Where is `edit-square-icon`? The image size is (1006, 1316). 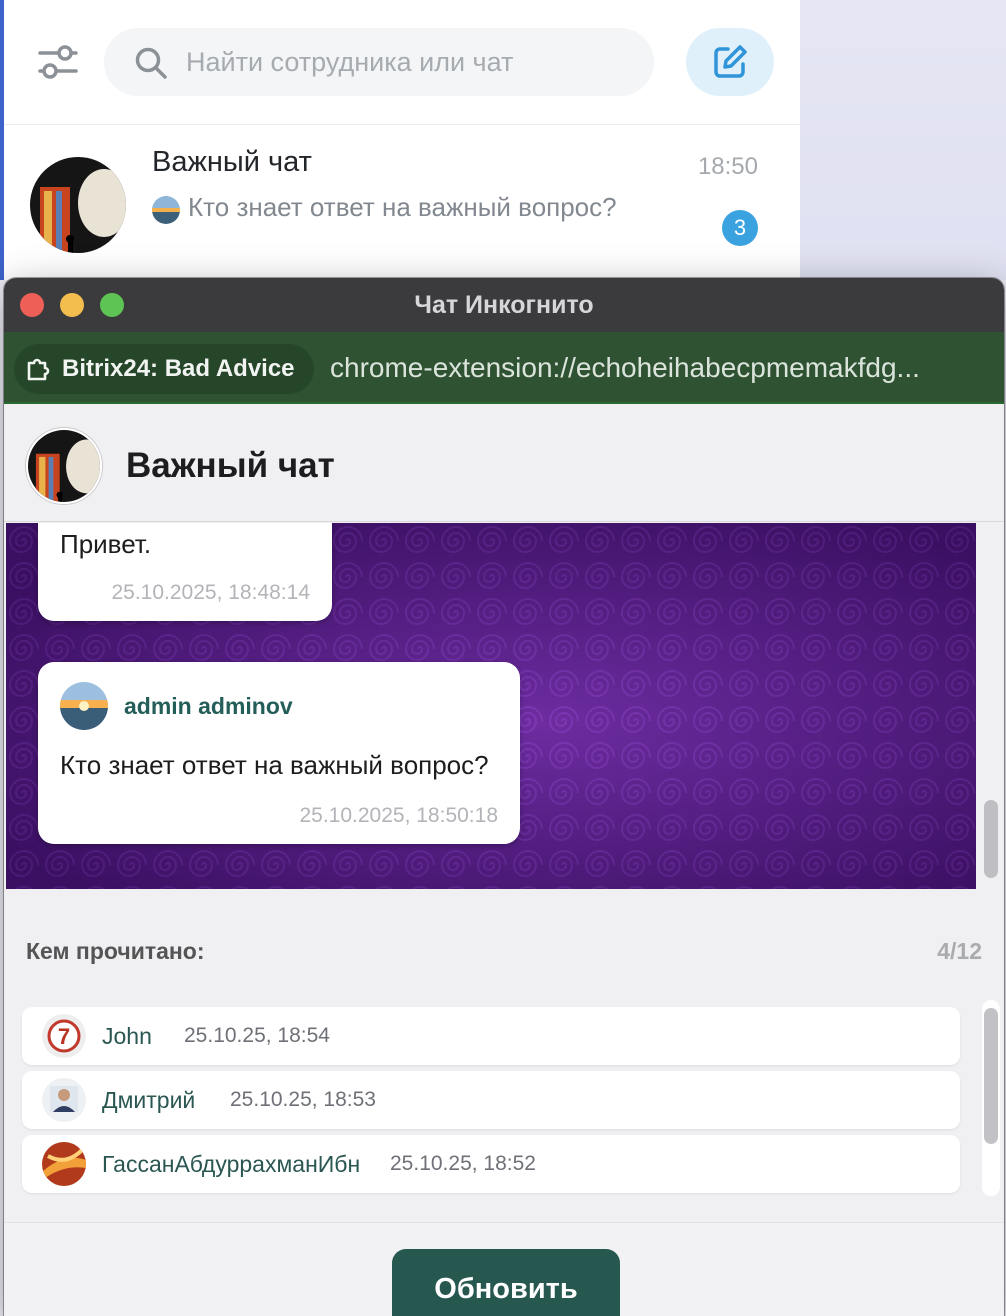 edit-square-icon is located at coordinates (730, 61).